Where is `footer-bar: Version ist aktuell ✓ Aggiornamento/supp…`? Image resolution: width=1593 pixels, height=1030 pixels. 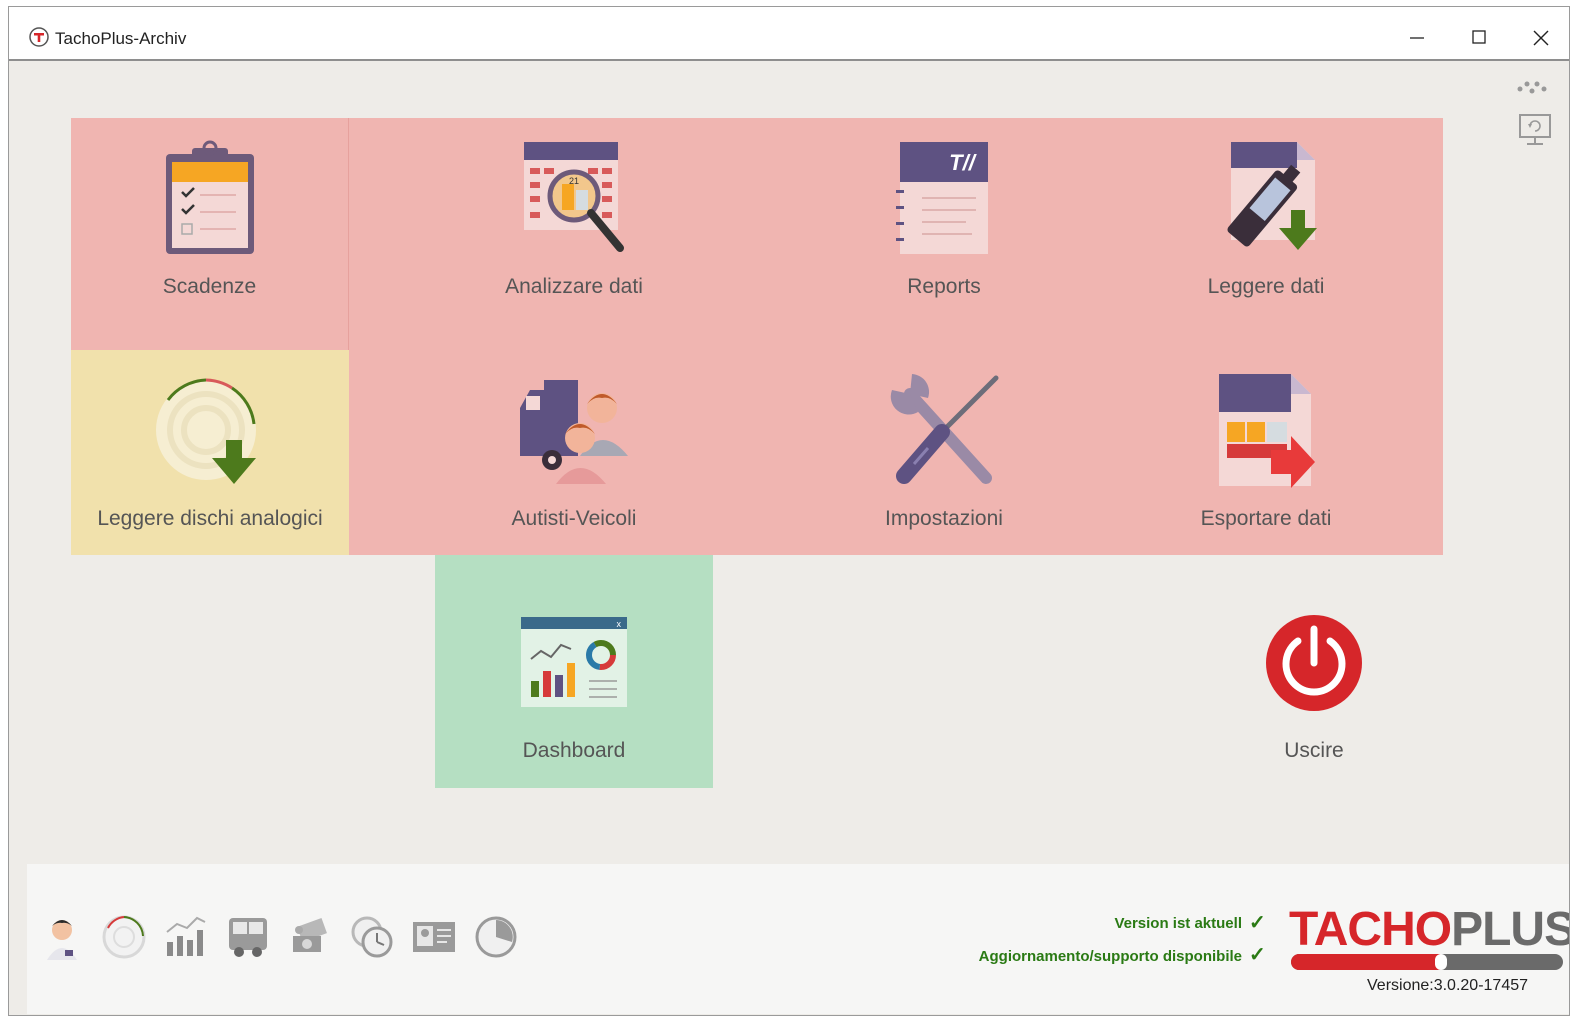 footer-bar: Version ist aktuell ✓ Aggiornamento/supp… is located at coordinates (798, 939).